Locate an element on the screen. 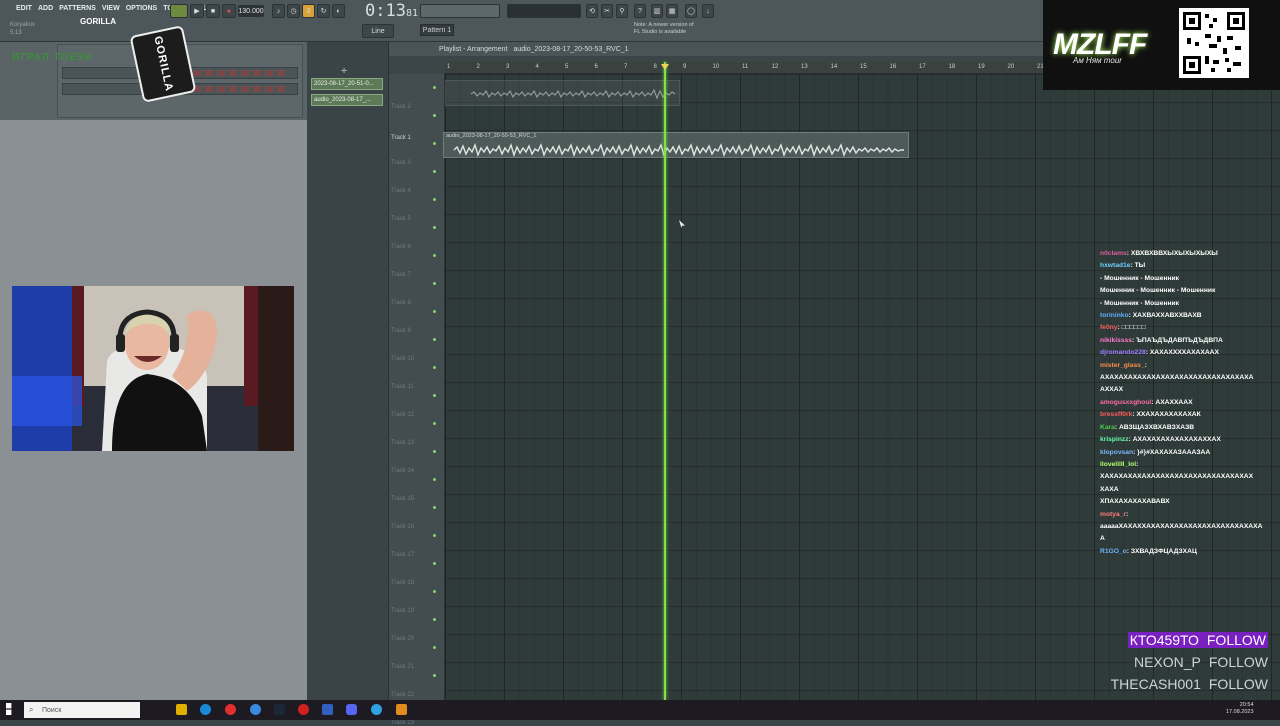  cut-icon: ✂ is located at coordinates (607, 11).